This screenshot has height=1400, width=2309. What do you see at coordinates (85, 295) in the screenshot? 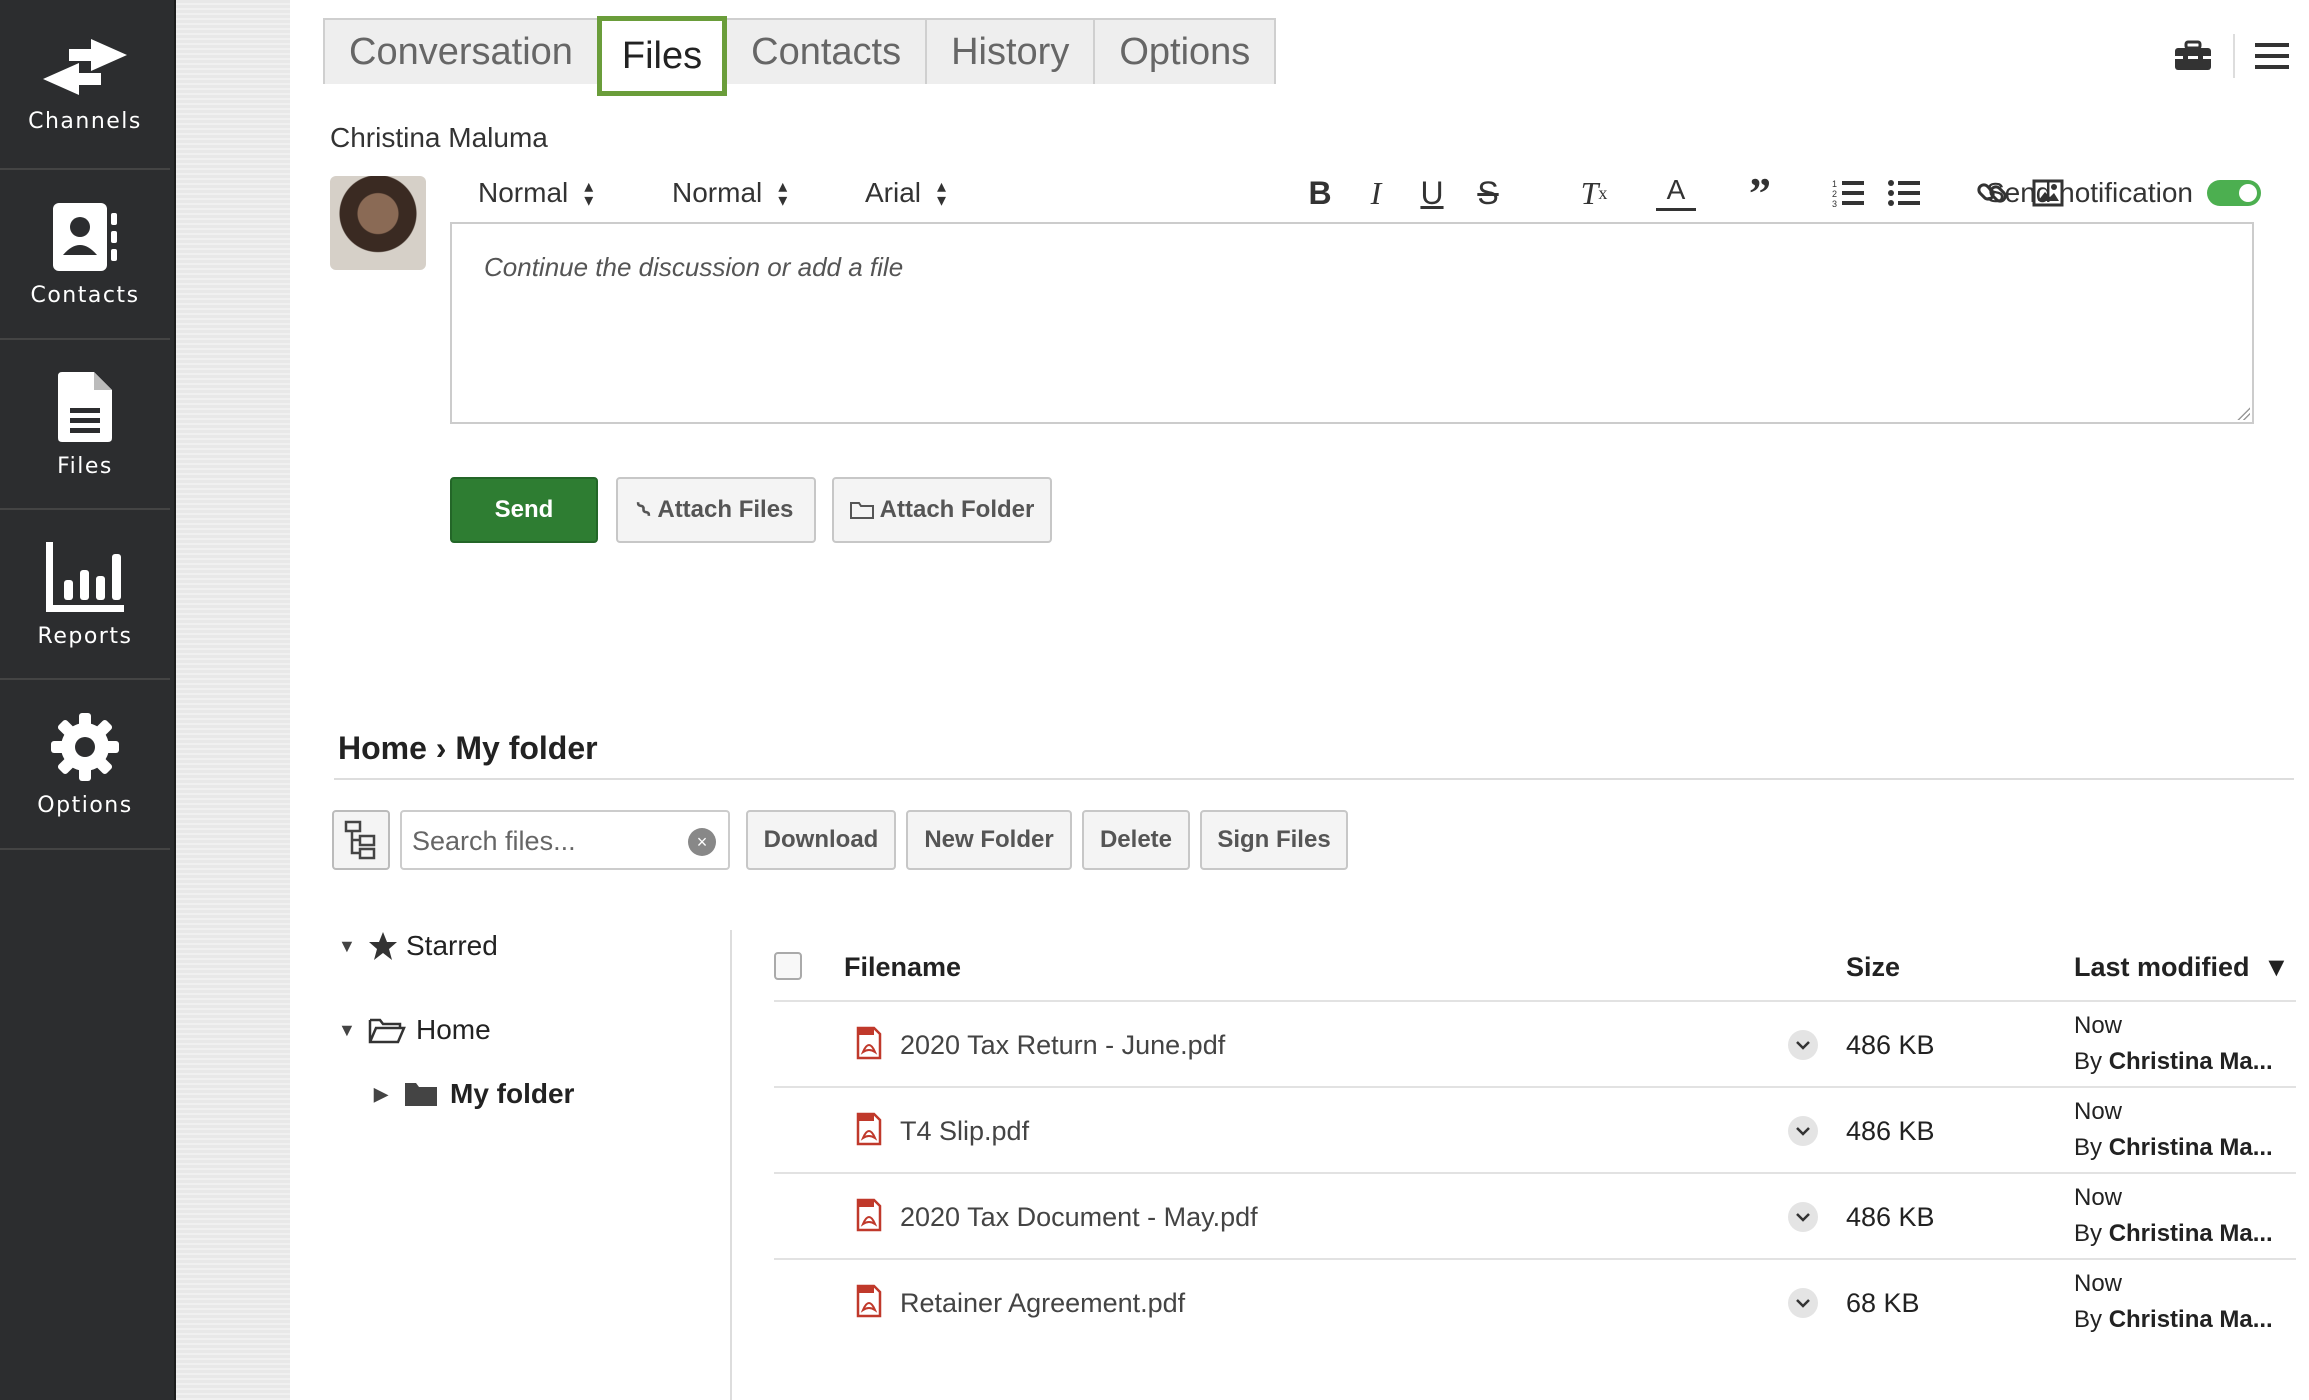
I see `sidebar-item-label: Contacts` at bounding box center [85, 295].